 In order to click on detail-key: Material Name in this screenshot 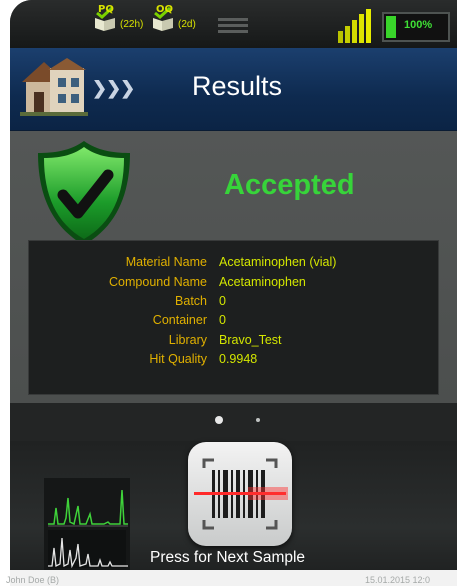, I will do `click(166, 262)`.